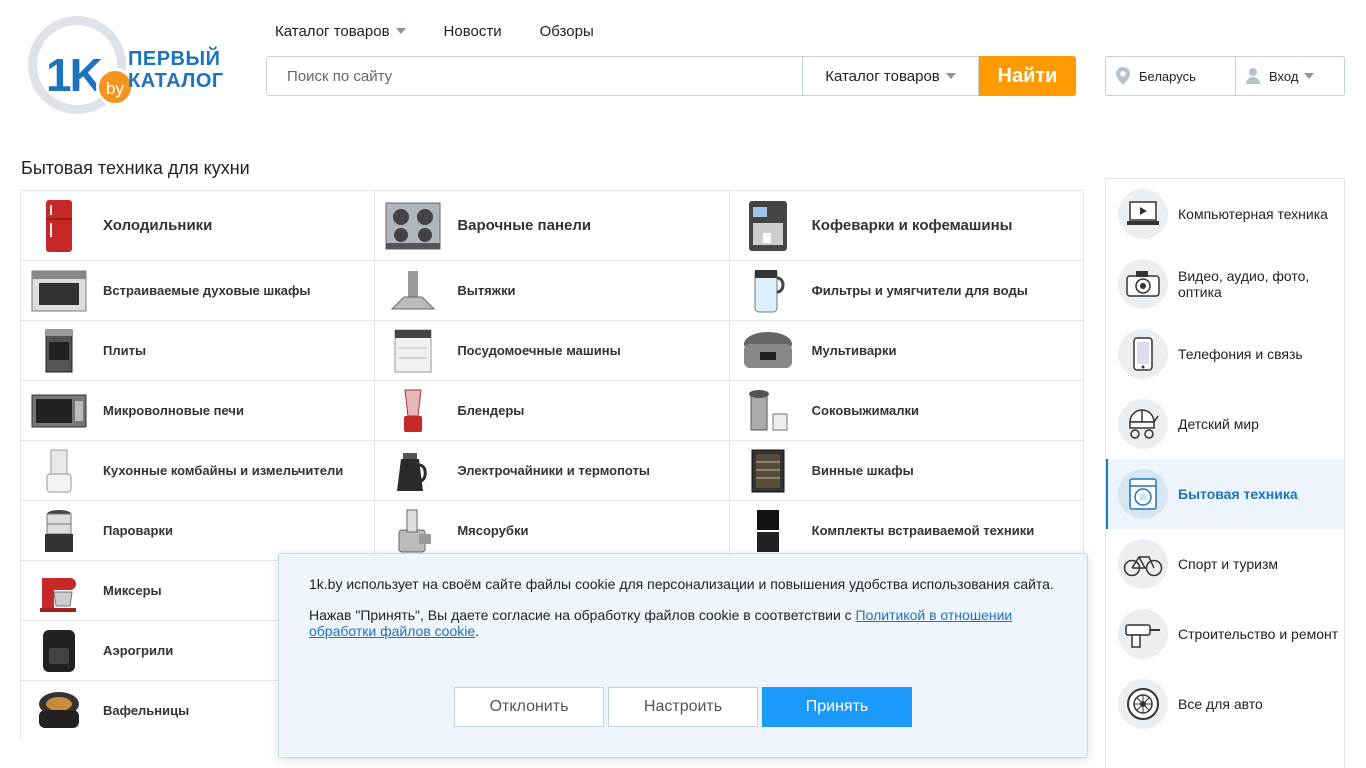 Image resolution: width=1366 pixels, height=768 pixels. I want to click on category-food-processors: Кухонные комбайны и измельчители, so click(198, 470).